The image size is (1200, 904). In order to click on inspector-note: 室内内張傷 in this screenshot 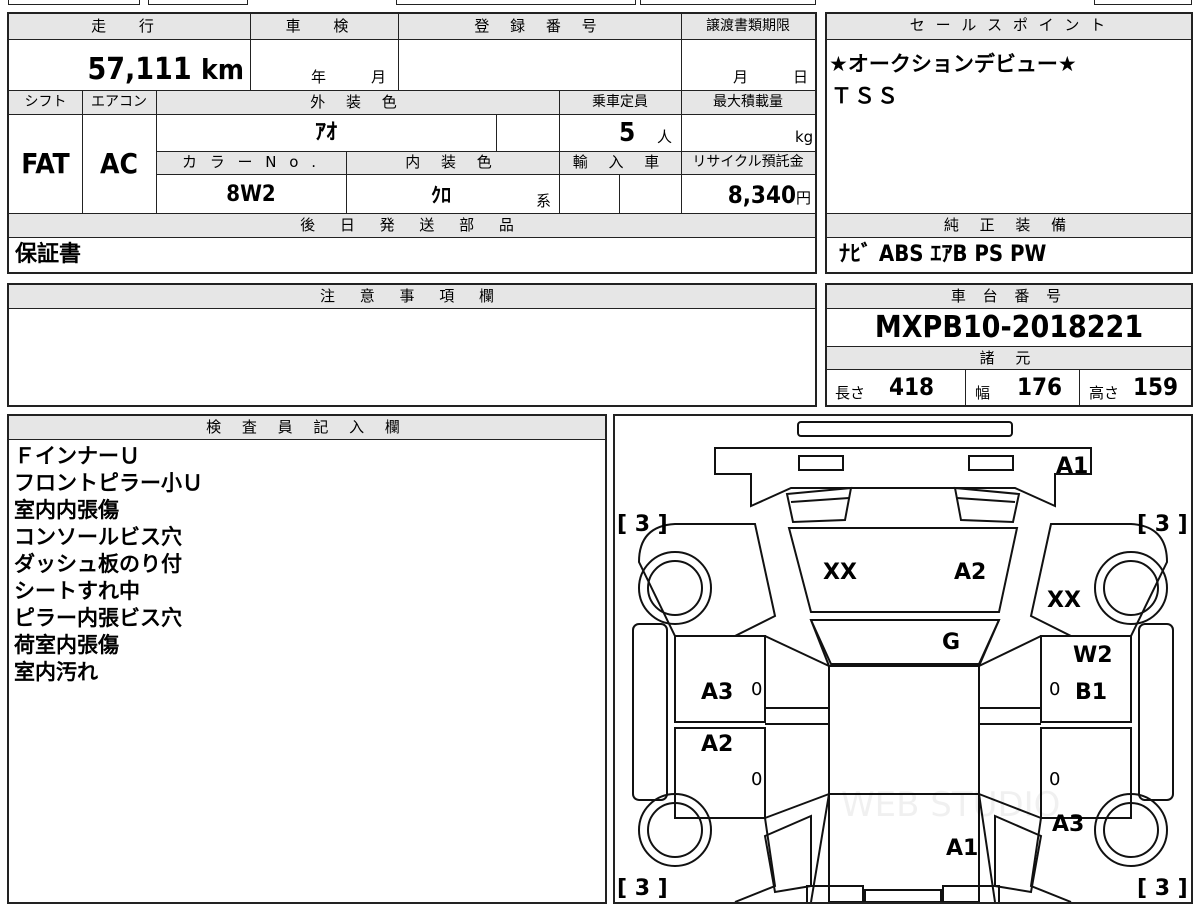, I will do `click(66, 510)`.